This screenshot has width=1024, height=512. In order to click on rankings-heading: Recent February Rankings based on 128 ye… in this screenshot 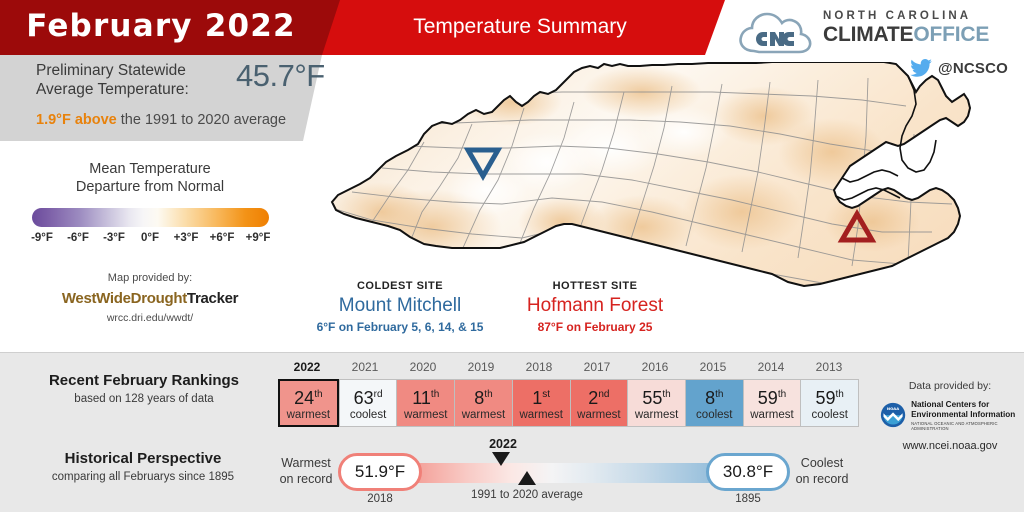, I will do `click(144, 388)`.